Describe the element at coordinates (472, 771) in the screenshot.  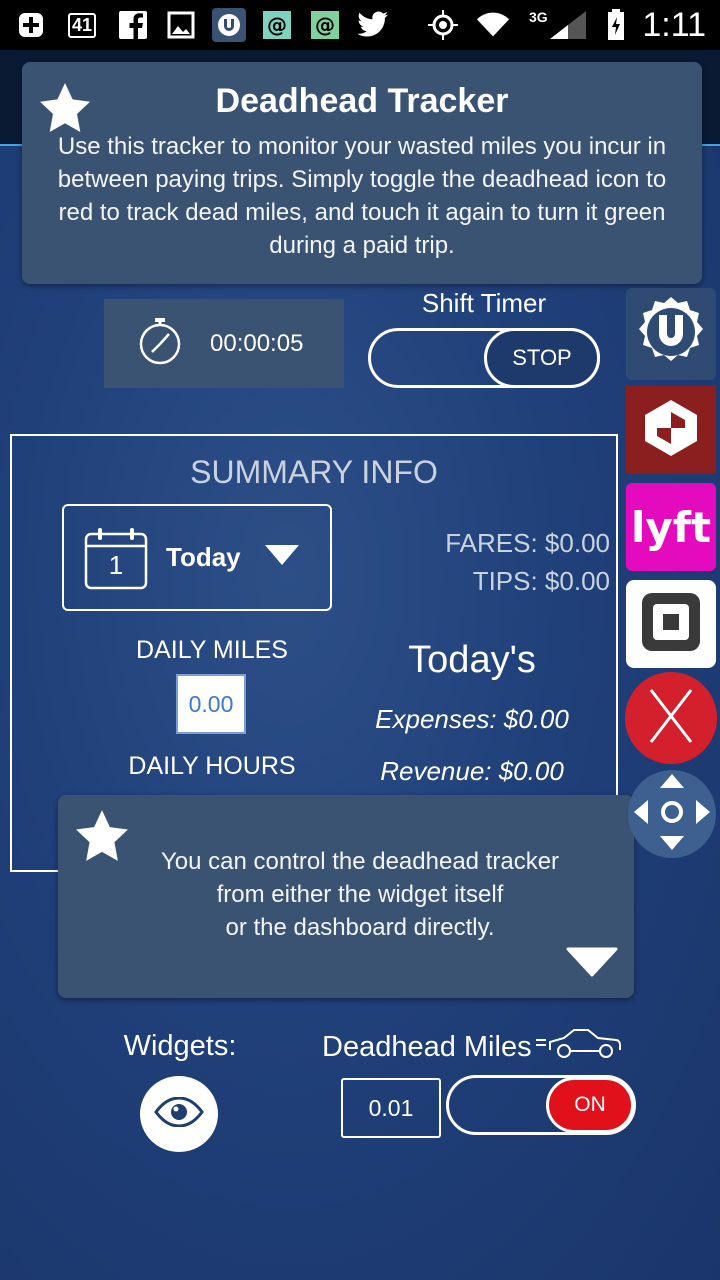
I see `revenue-value: Revenue: $0.00` at that location.